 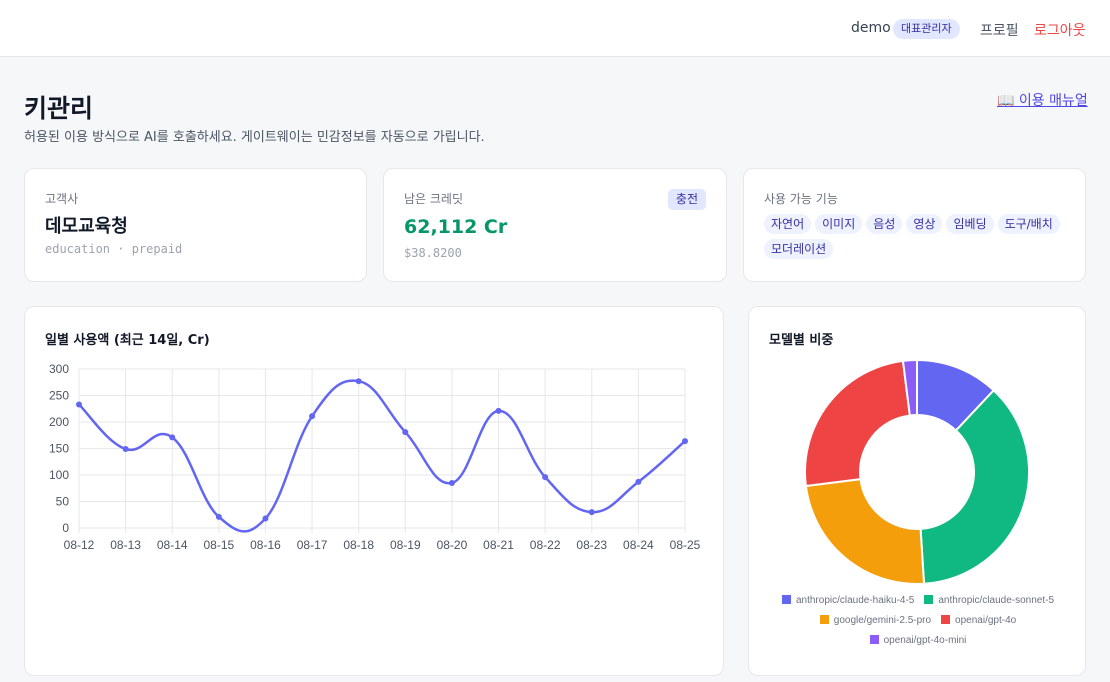 What do you see at coordinates (433, 253) in the screenshot?
I see `credit-usd: $38.8200` at bounding box center [433, 253].